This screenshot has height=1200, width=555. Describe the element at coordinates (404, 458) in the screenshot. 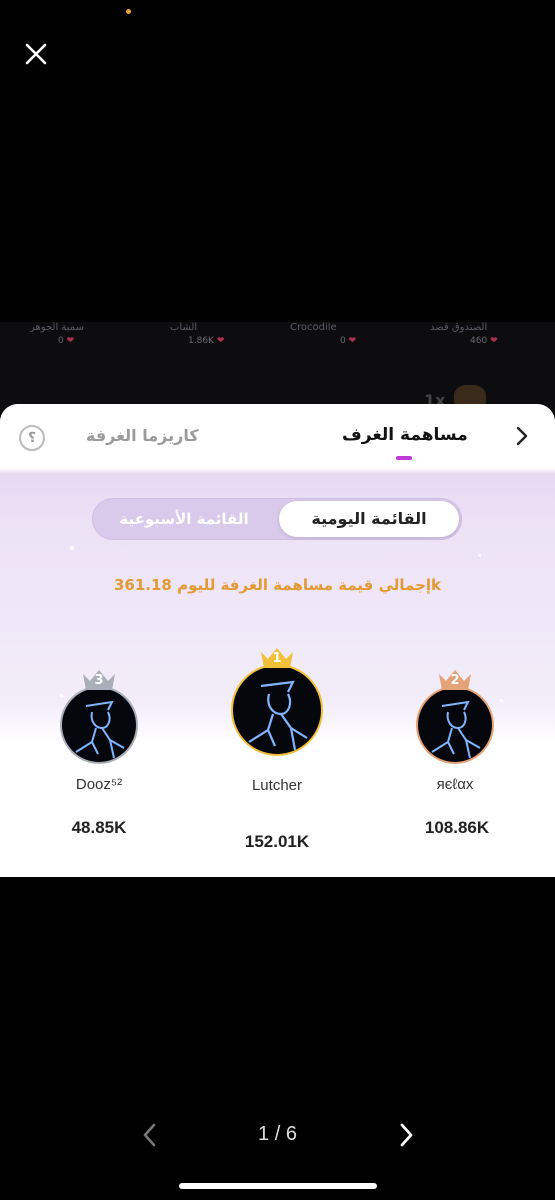

I see `active-tab-indicator` at that location.